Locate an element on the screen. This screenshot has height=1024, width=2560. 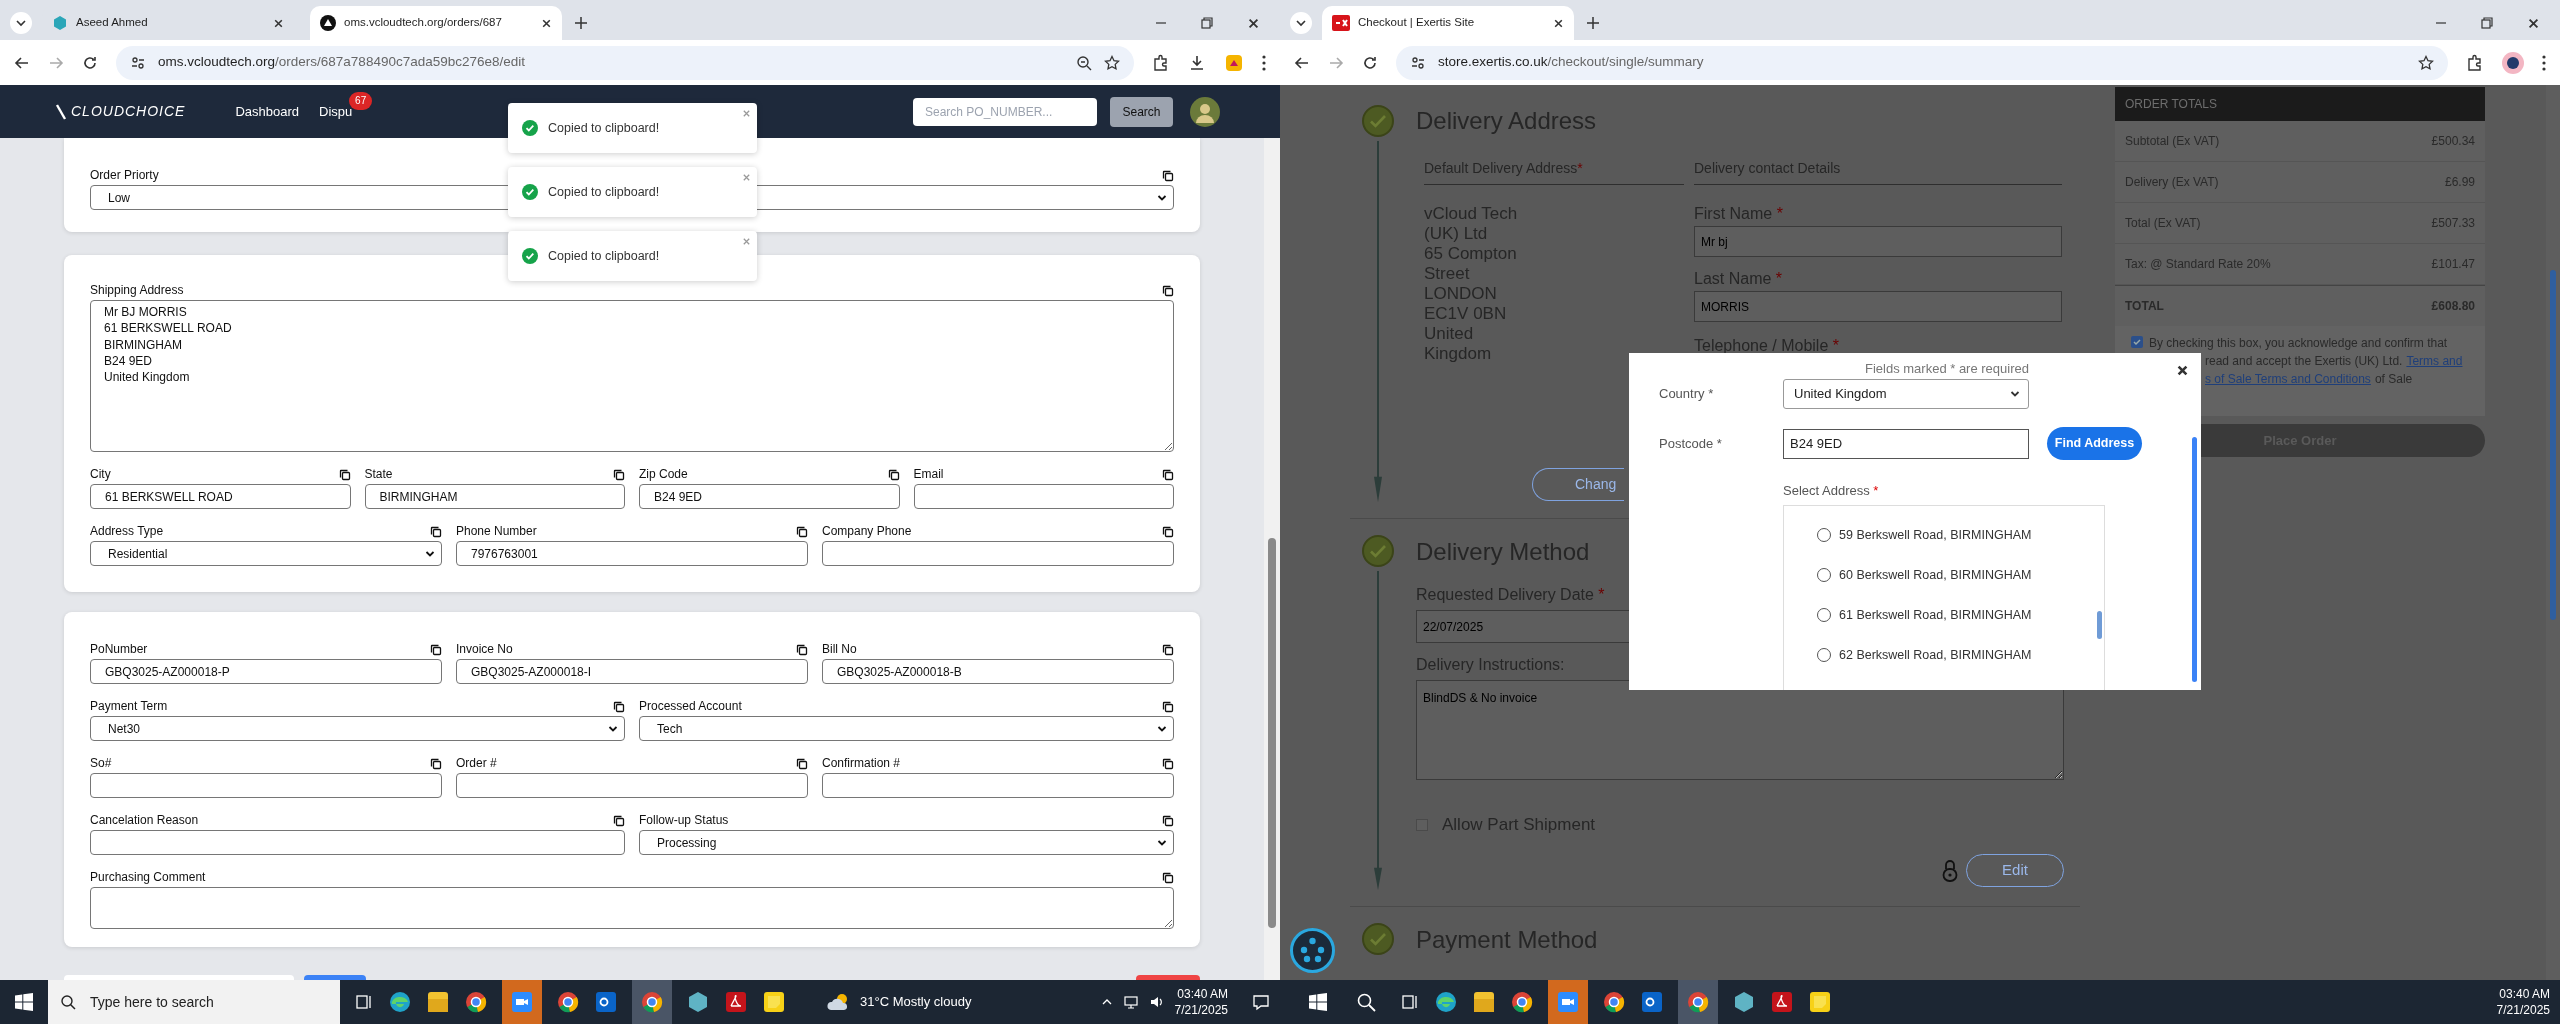
address-text-area: Mr BJ MORRIS 61 BERKSWELL ROAD BIRMINGHAM B24 9ED United Kingdom is located at coordinates (632, 376).